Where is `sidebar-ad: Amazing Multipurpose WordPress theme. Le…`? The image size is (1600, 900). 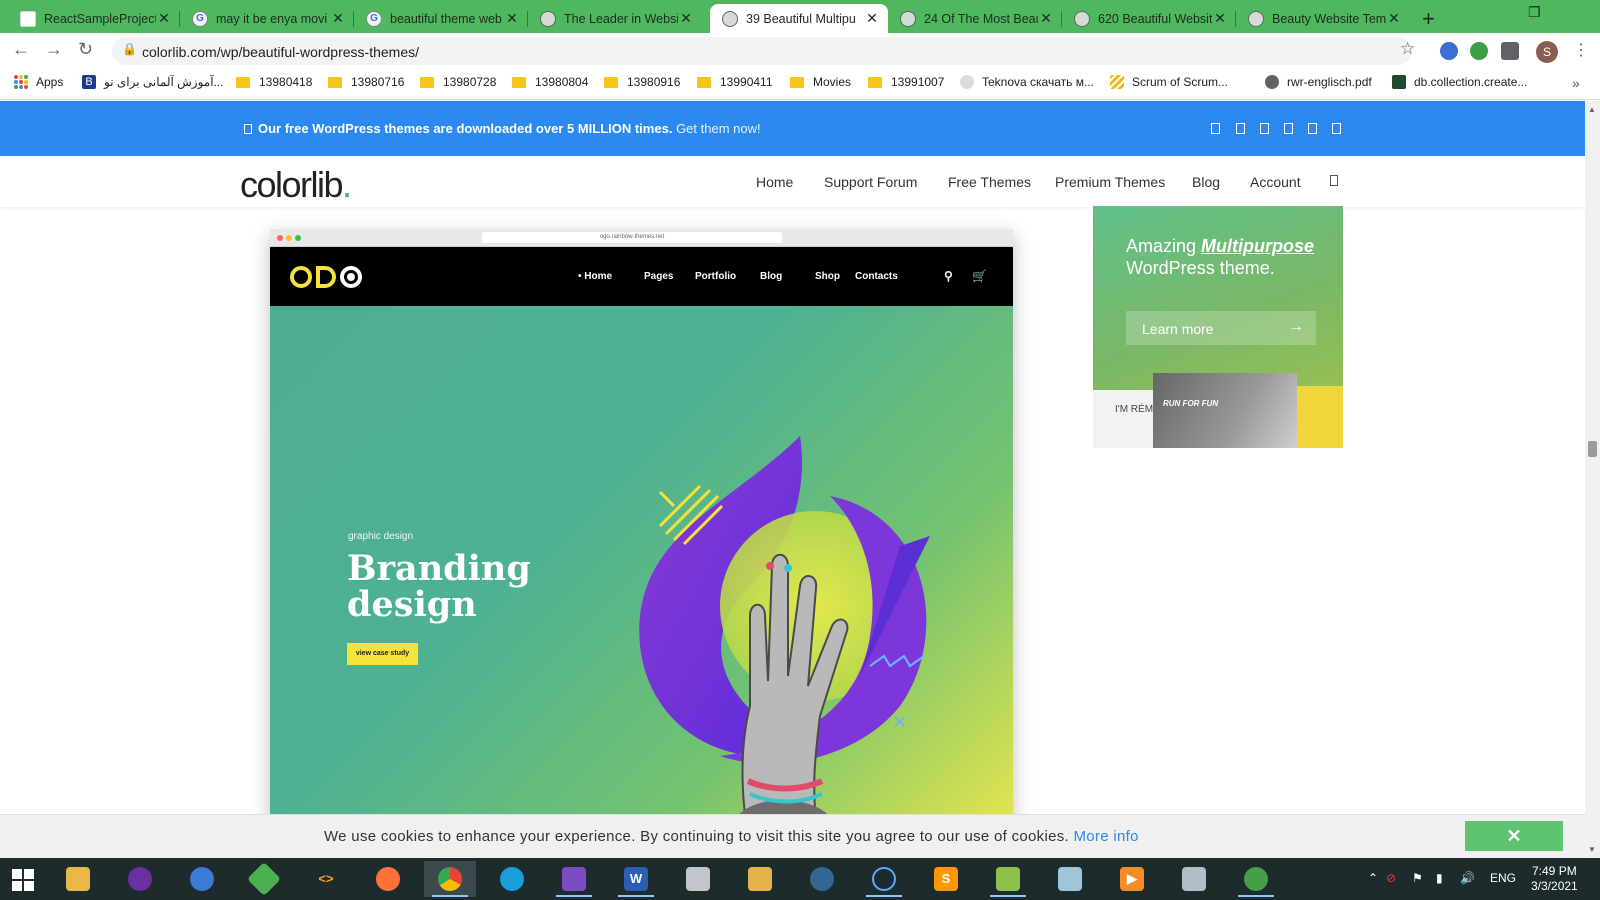
sidebar-ad: Amazing Multipurpose WordPress theme. Le… is located at coordinates (1218, 327).